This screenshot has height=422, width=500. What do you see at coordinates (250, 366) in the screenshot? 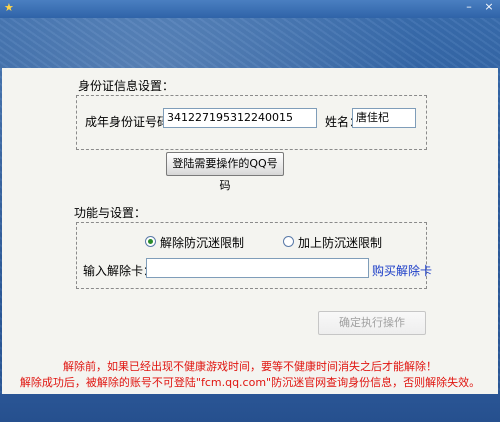
I see `warning-line-1: 解除前，如果已经出现不健康游戏时间，要等不健康时间消失之后才能解除！` at bounding box center [250, 366].